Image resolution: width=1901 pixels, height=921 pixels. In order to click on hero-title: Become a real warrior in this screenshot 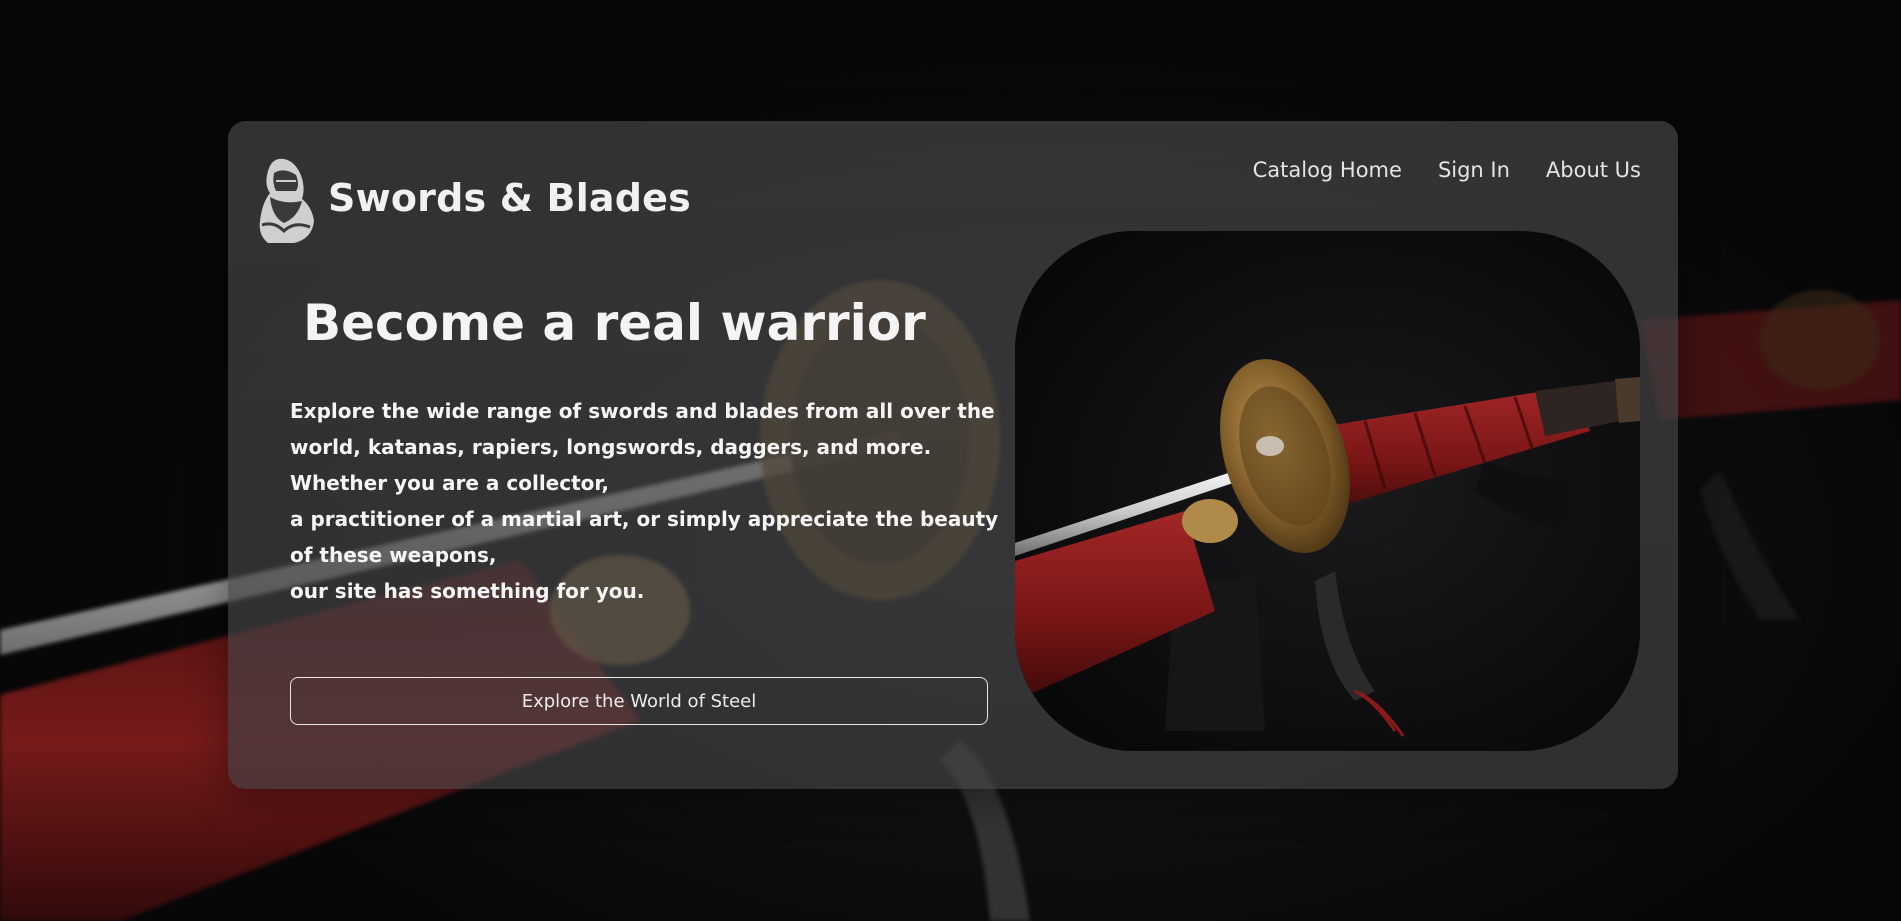, I will do `click(614, 323)`.